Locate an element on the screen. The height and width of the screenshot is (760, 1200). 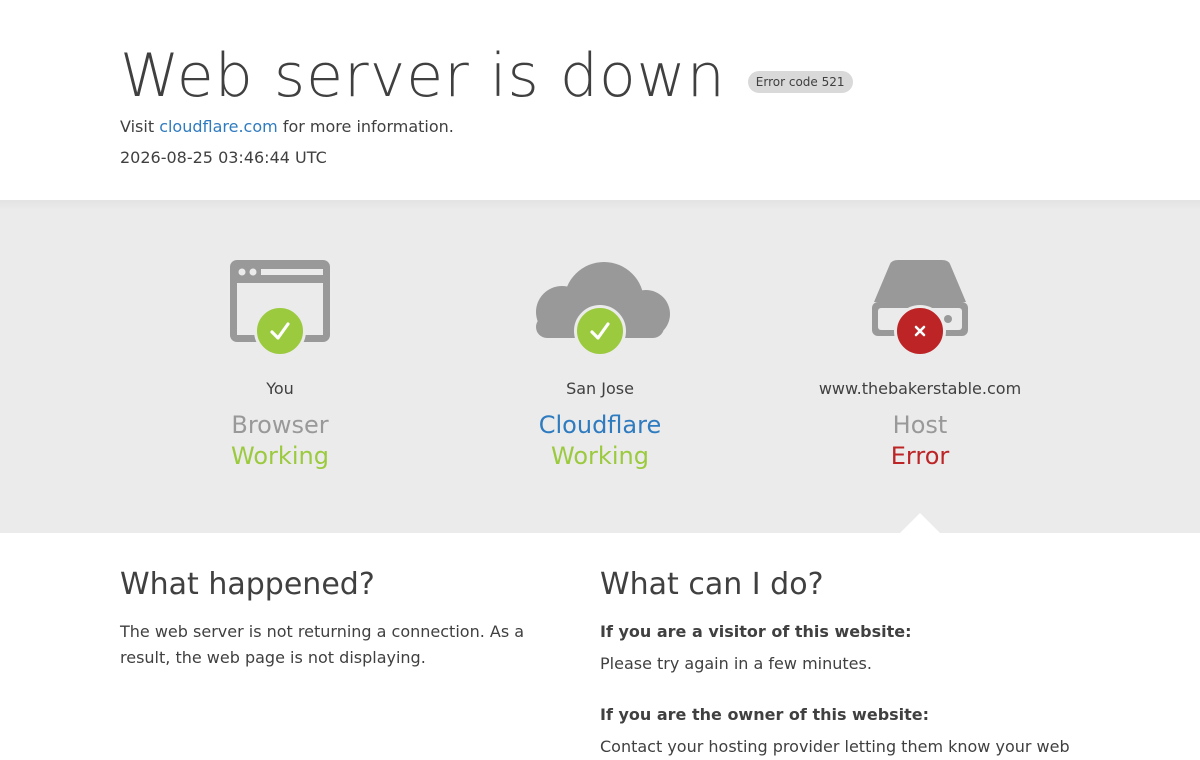
error-code-badge: Error code 521 is located at coordinates (800, 82).